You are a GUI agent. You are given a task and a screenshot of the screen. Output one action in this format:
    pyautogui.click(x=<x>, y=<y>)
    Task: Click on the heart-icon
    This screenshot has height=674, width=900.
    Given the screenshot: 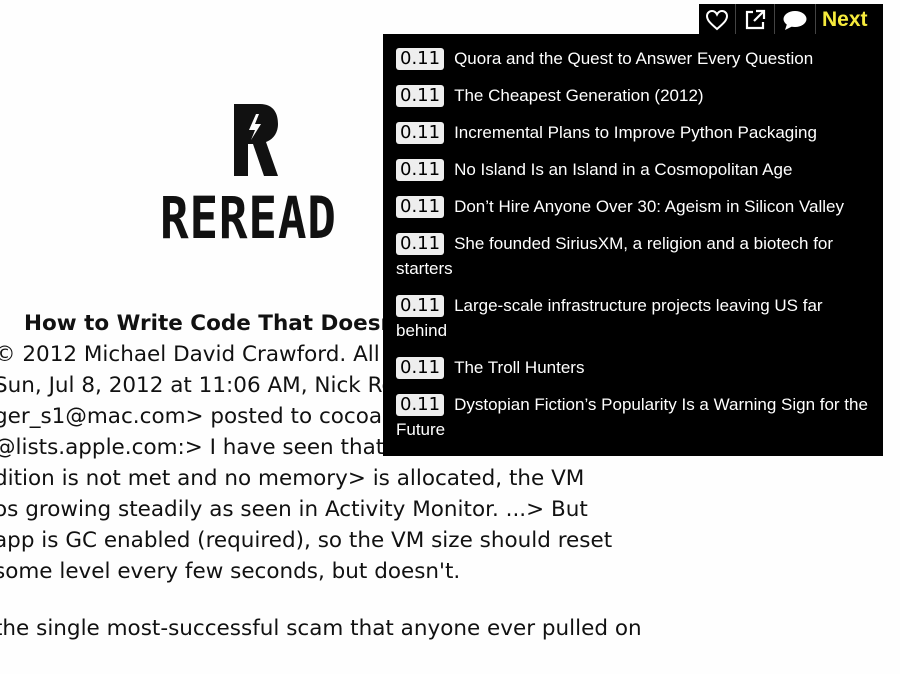 What is the action you would take?
    pyautogui.click(x=717, y=20)
    